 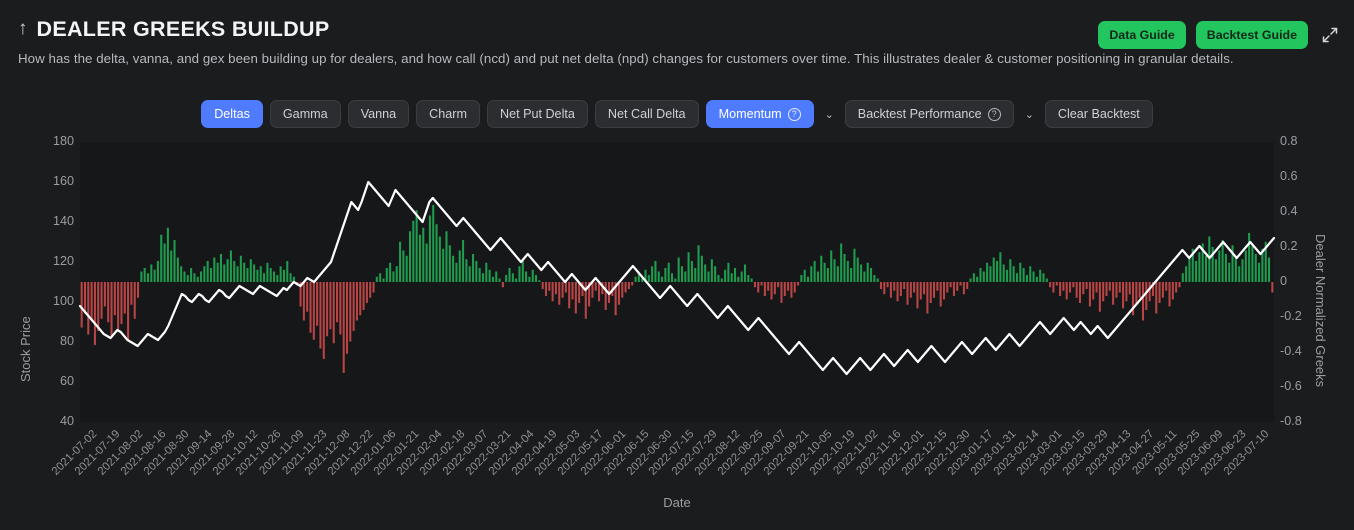 I want to click on data-guide-button: Data Guide, so click(x=1142, y=35).